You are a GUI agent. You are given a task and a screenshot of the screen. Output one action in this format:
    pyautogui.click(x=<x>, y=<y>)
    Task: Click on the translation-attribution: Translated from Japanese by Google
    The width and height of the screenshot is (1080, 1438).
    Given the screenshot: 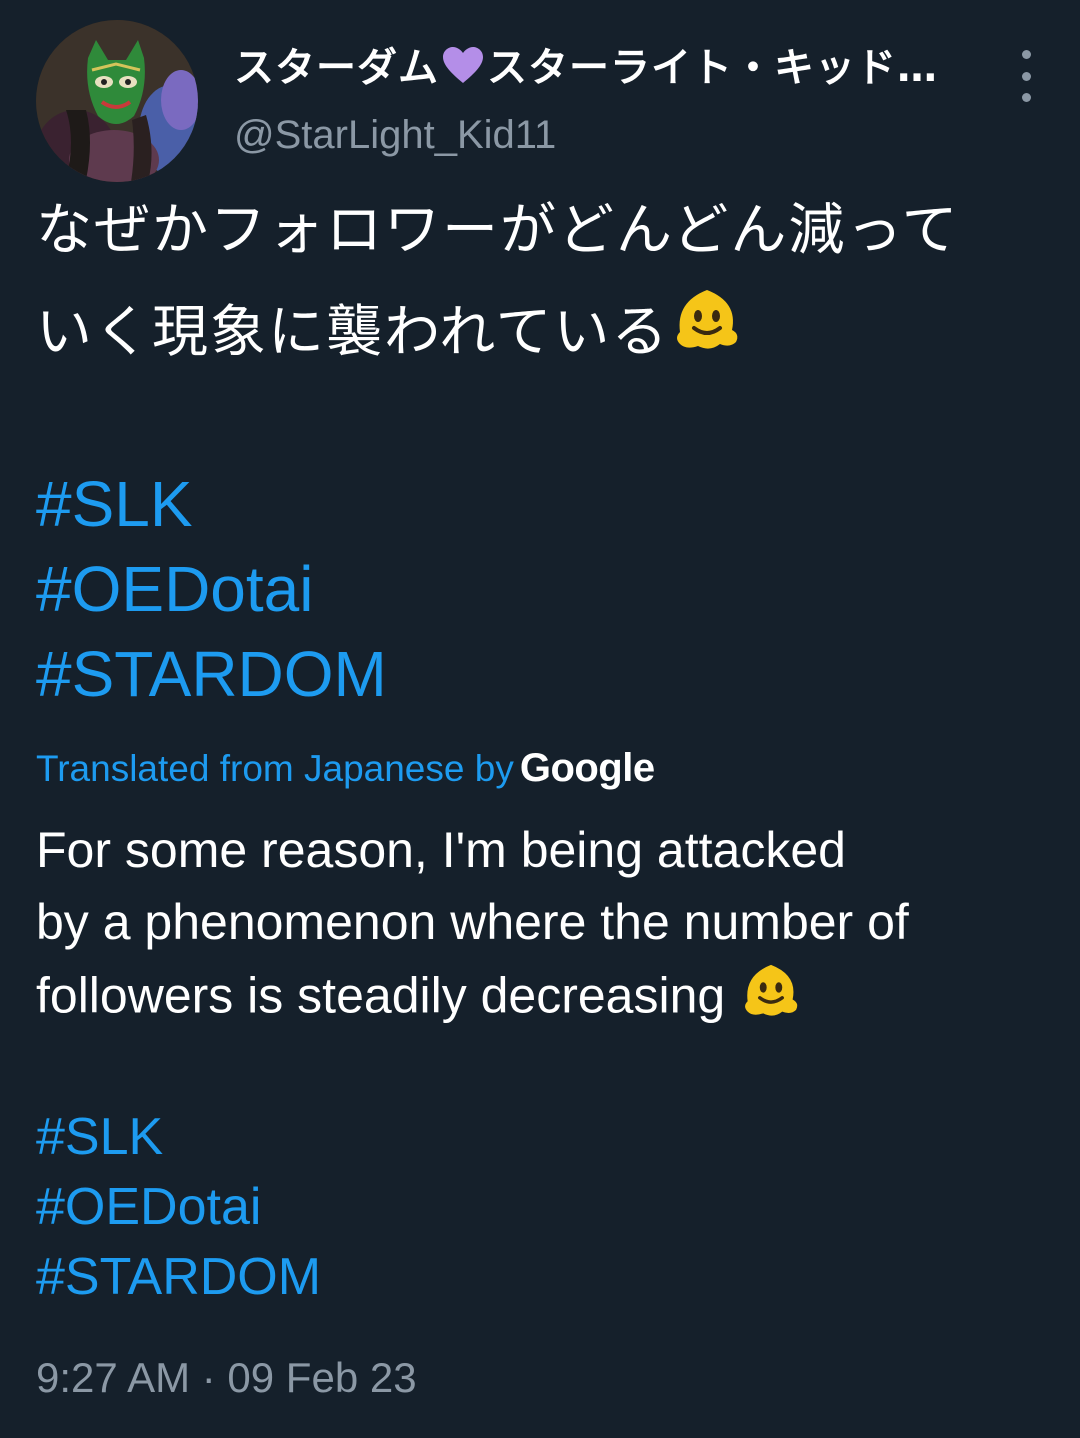 What is the action you would take?
    pyautogui.click(x=345, y=768)
    